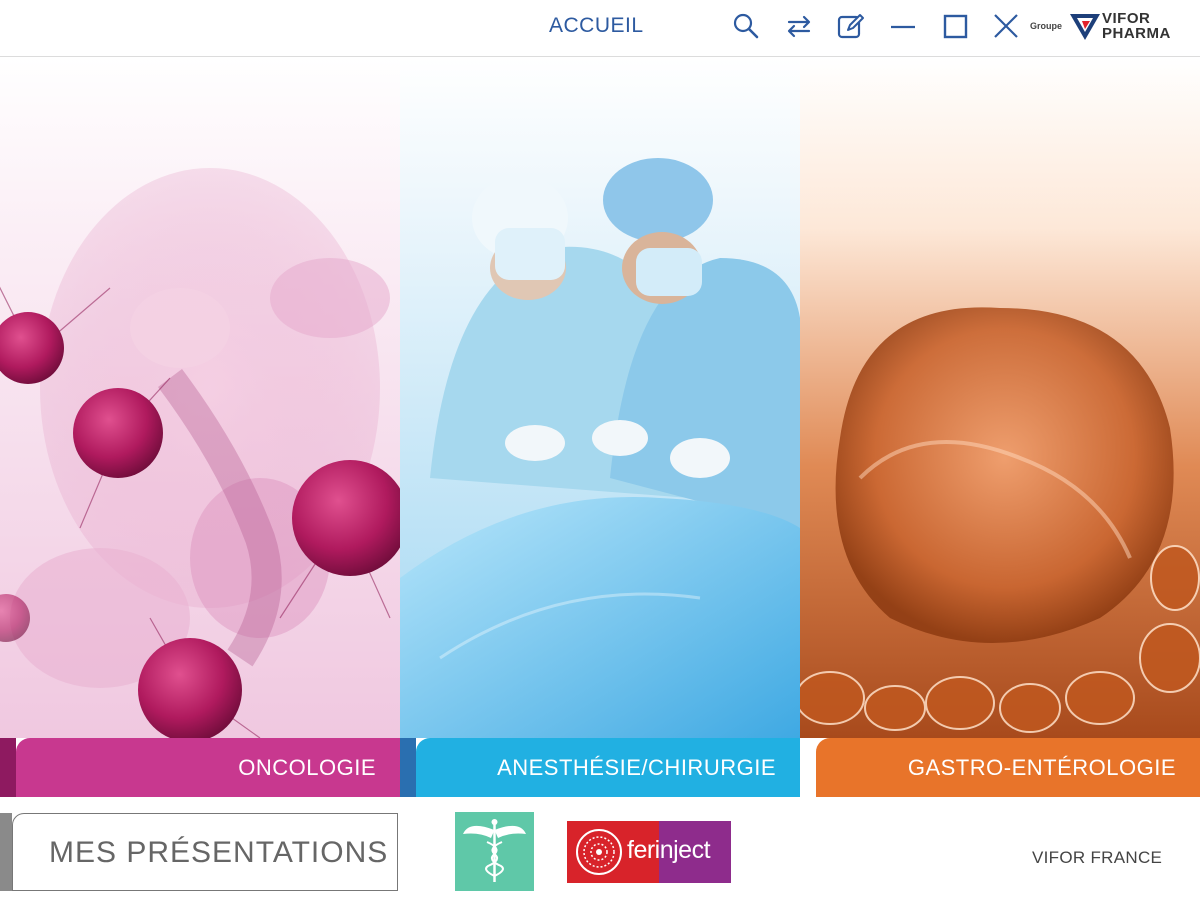  What do you see at coordinates (1006, 26) in the screenshot?
I see `close-icon` at bounding box center [1006, 26].